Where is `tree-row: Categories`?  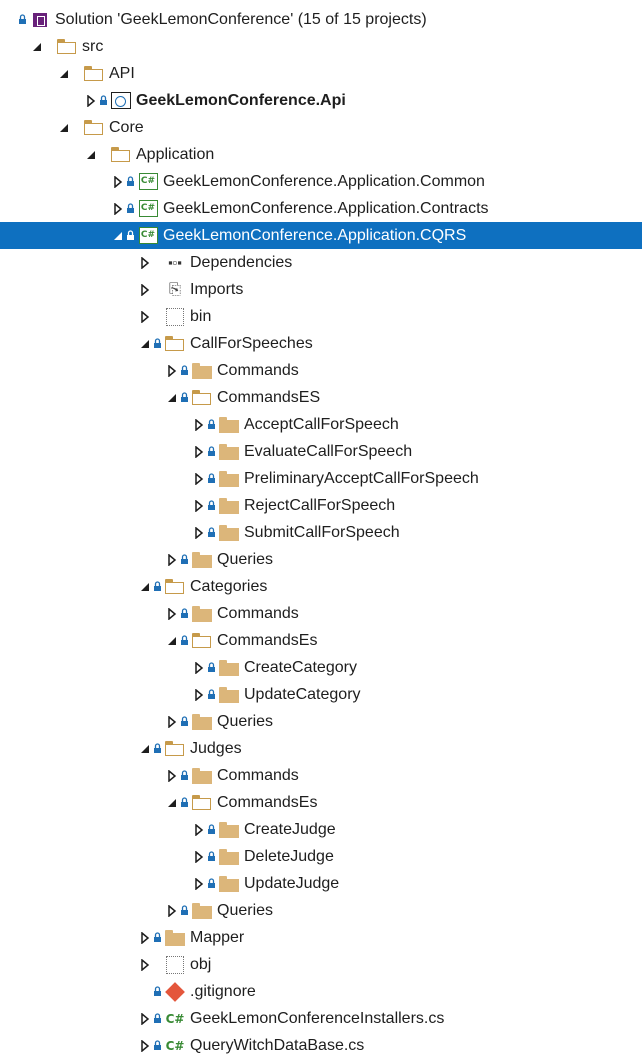 tree-row: Categories is located at coordinates (321, 586).